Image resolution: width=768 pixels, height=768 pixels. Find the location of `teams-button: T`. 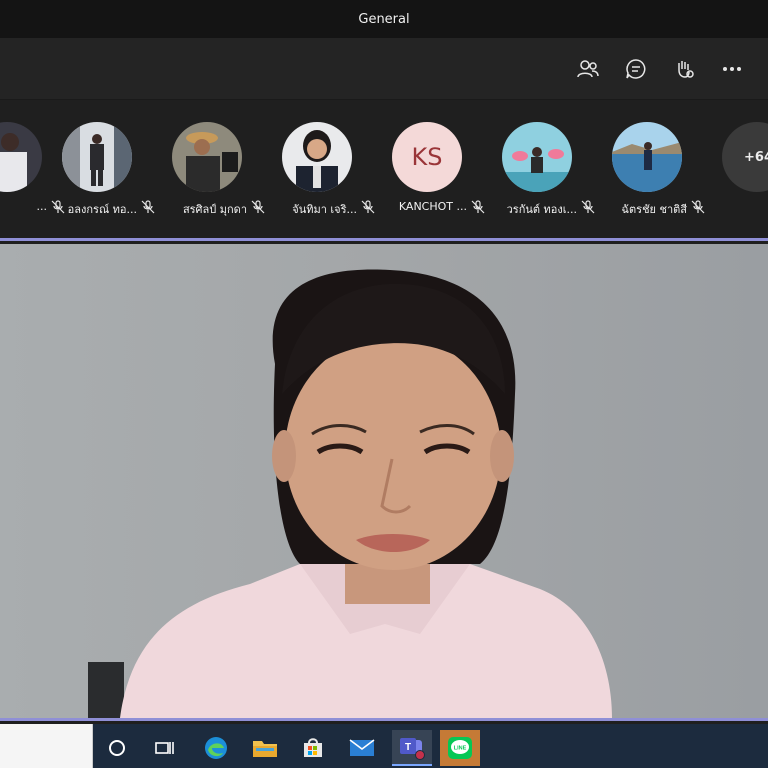

teams-button: T is located at coordinates (412, 748).